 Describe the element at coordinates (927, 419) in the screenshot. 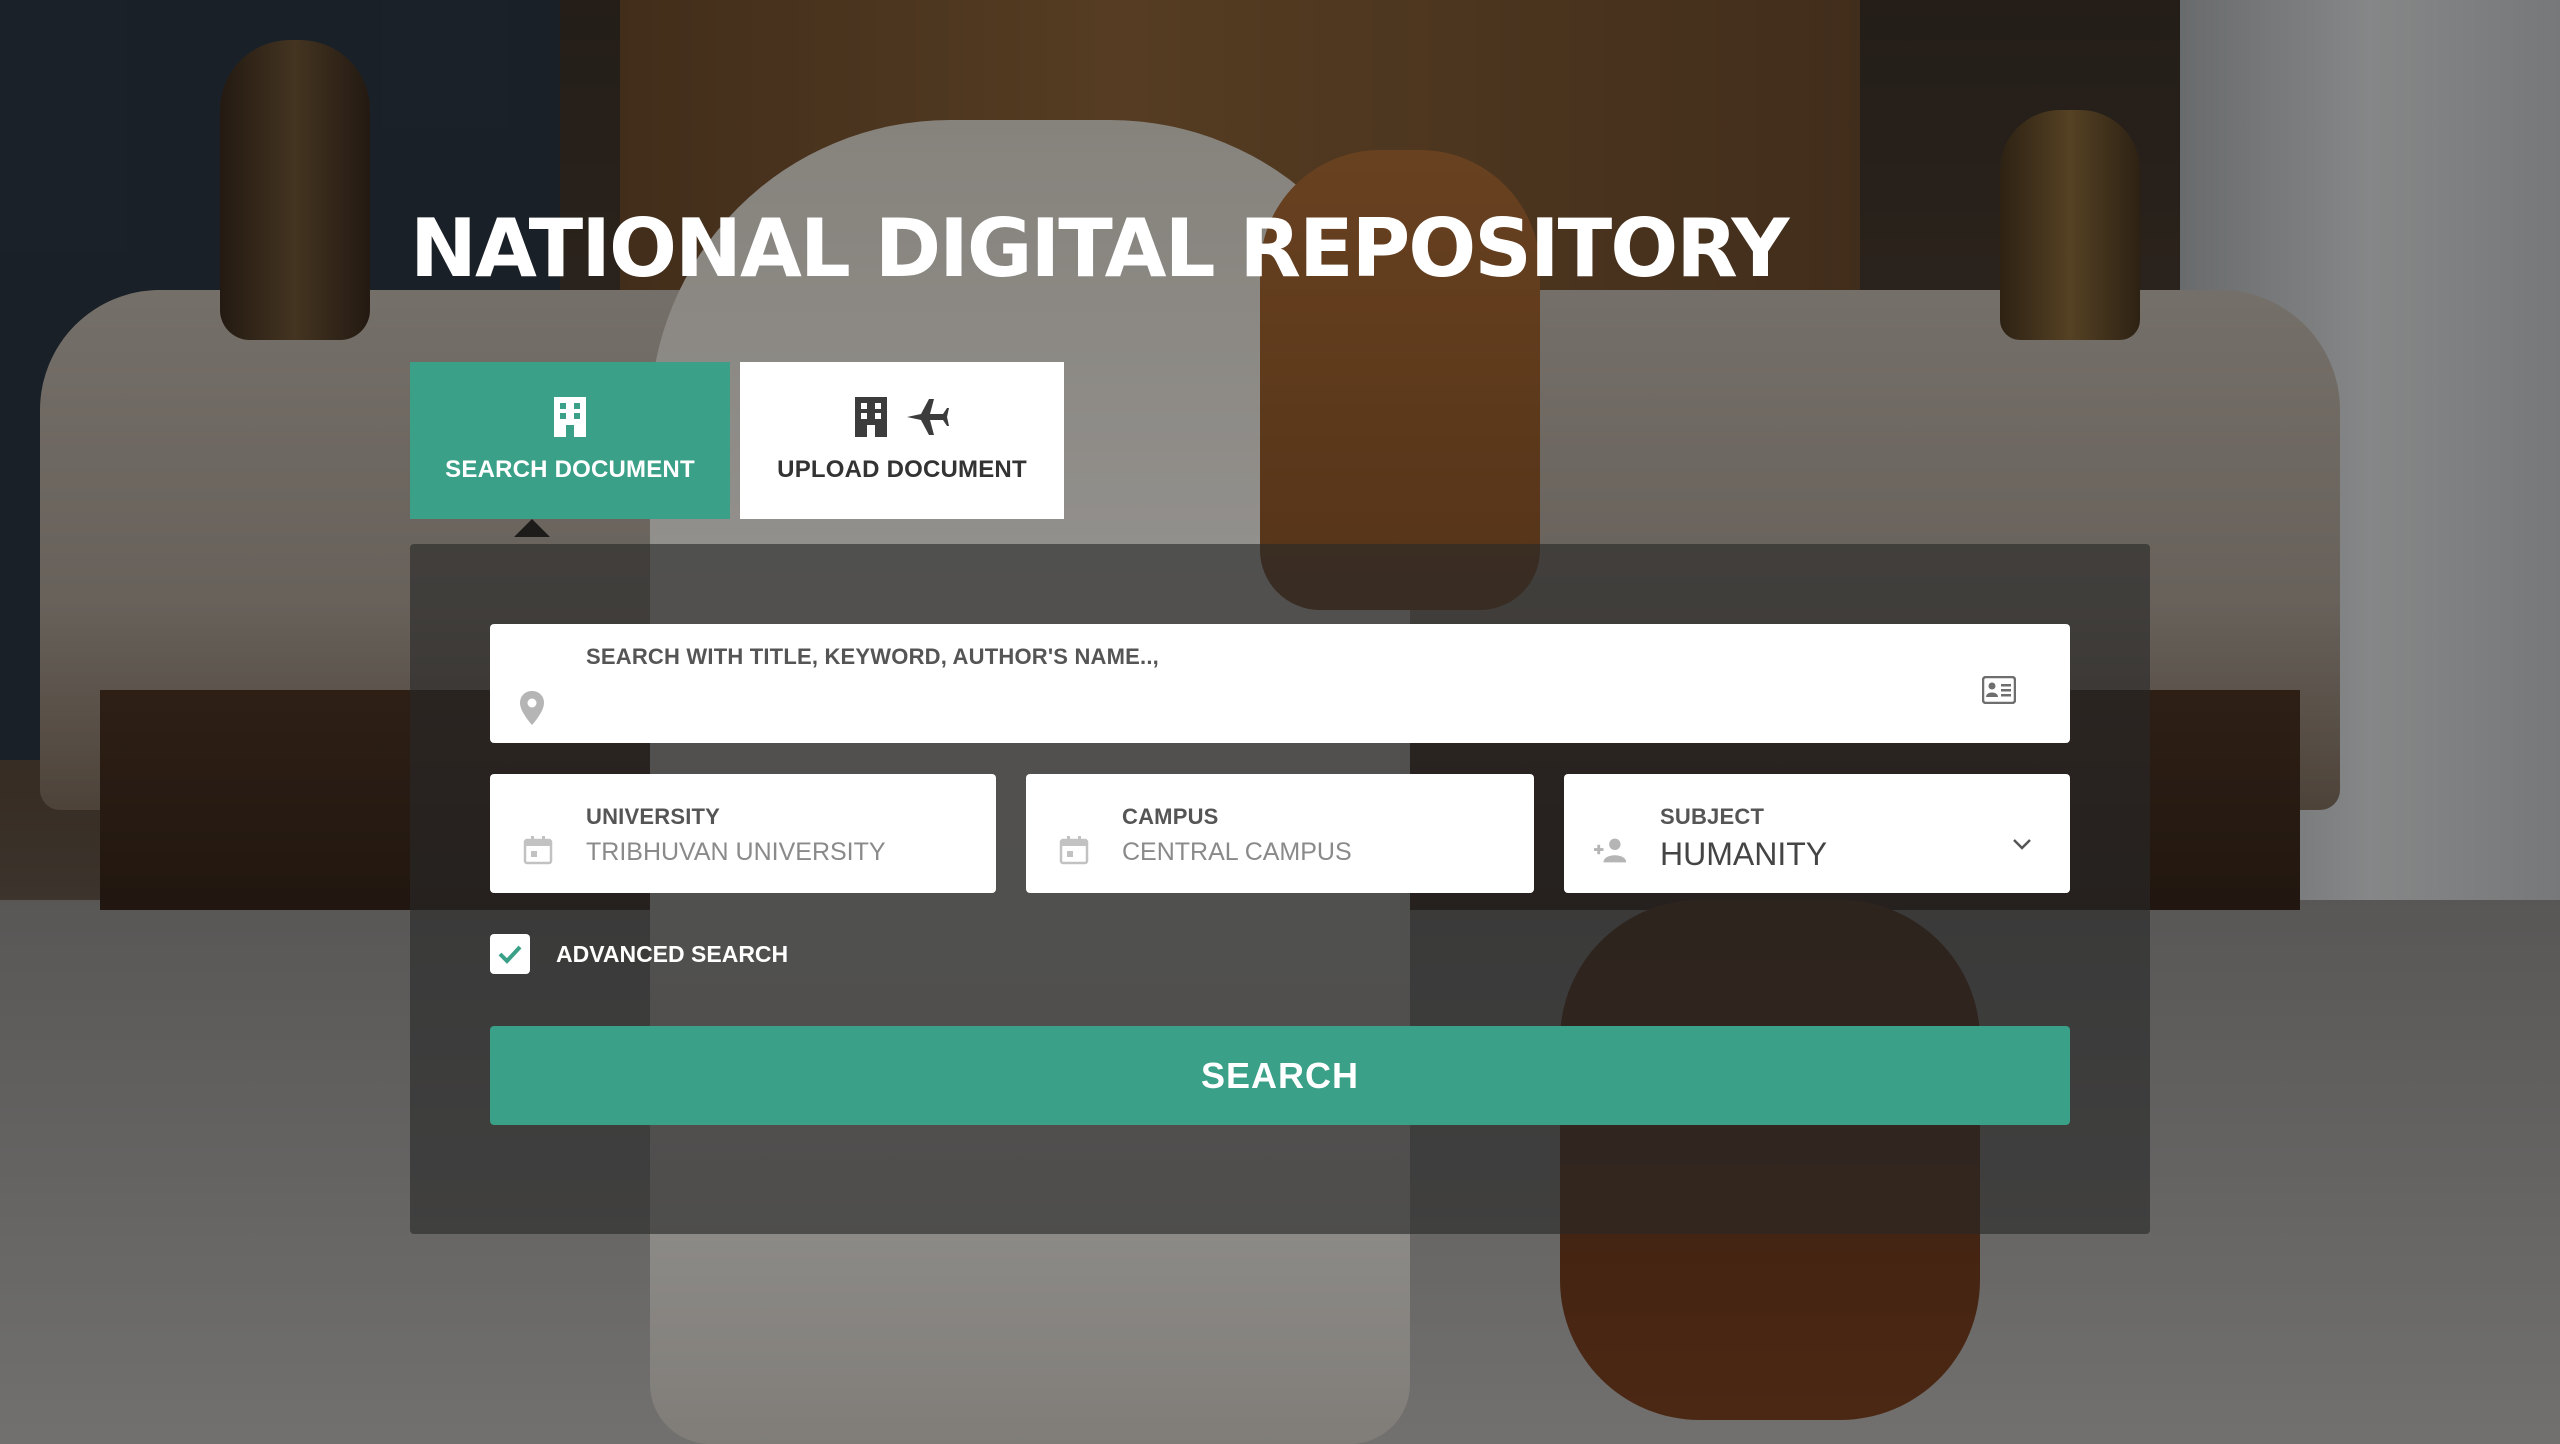

I see `airplane-icon` at that location.